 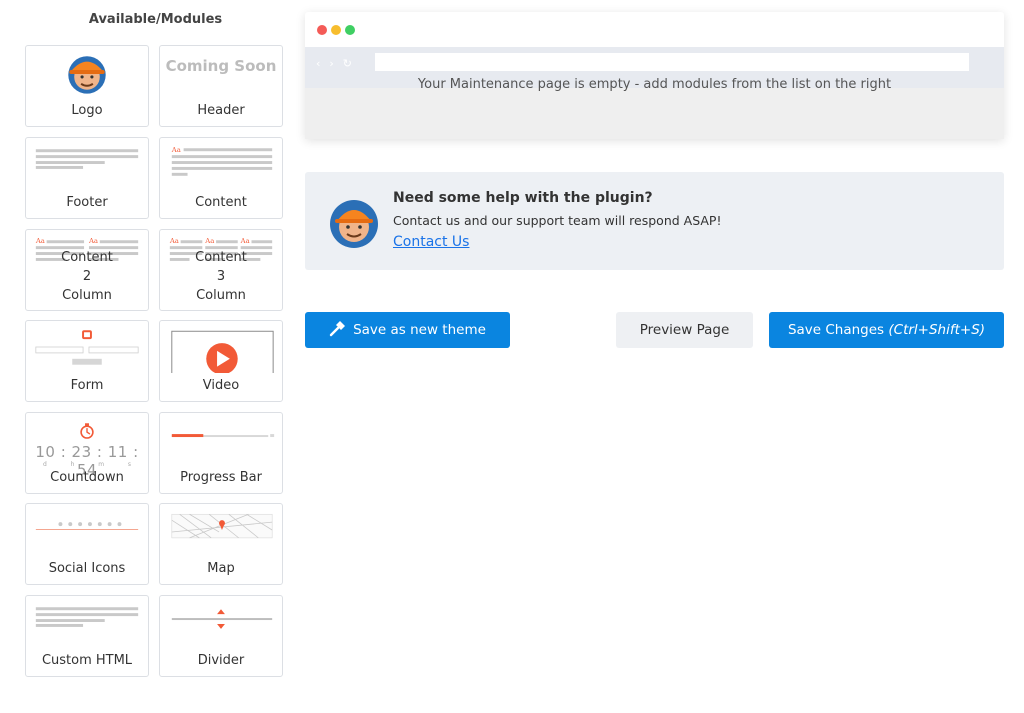 What do you see at coordinates (419, 330) in the screenshot?
I see `save-as-new-theme-label: Save as new theme` at bounding box center [419, 330].